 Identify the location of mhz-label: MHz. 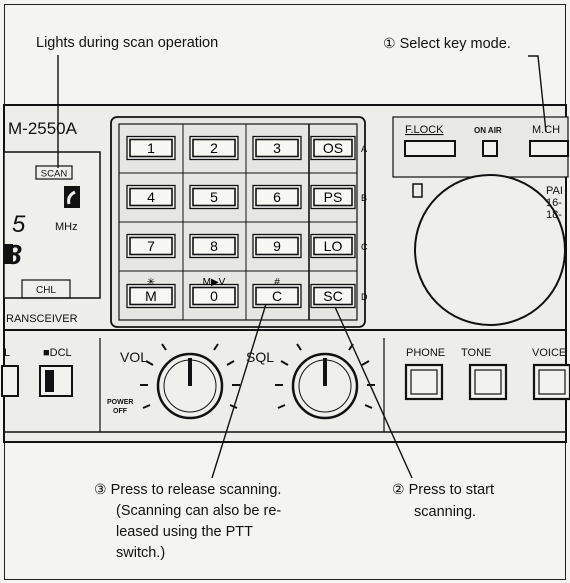
(66, 227).